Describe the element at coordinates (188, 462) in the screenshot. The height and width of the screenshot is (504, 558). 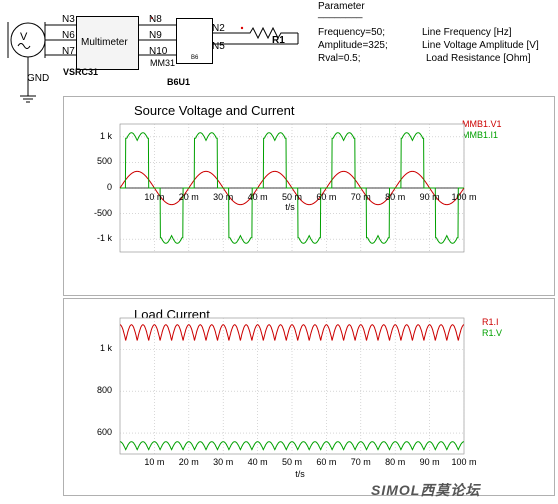
I see `chart2-x-tick: 20 m` at that location.